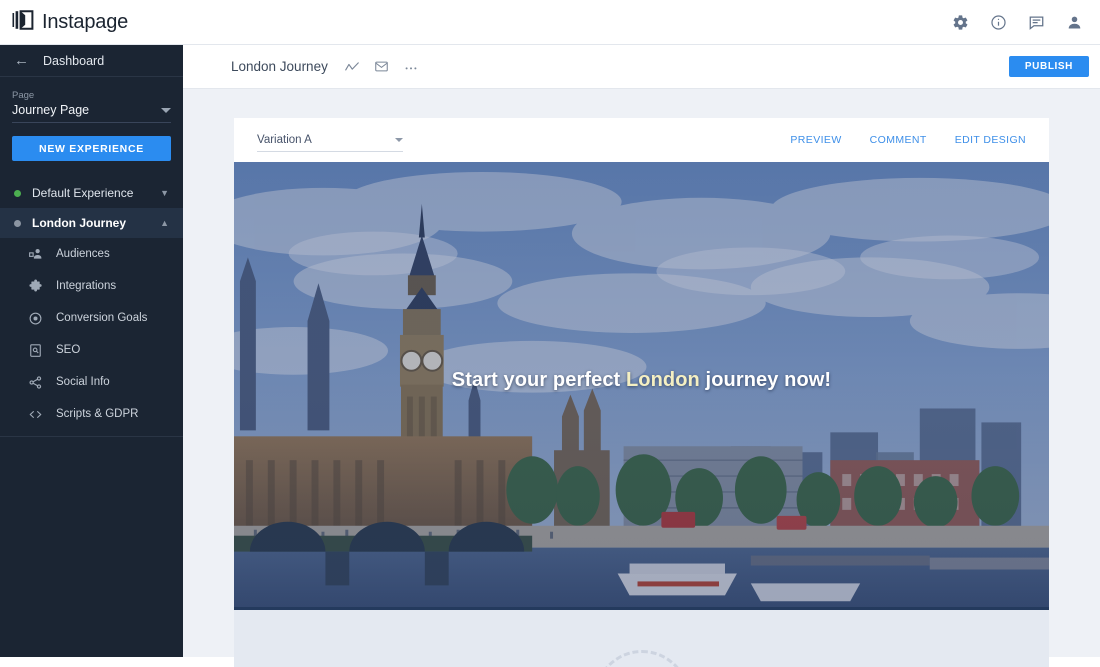  I want to click on sidebar-item-conversion-goals: Conversion Goals, so click(91, 318).